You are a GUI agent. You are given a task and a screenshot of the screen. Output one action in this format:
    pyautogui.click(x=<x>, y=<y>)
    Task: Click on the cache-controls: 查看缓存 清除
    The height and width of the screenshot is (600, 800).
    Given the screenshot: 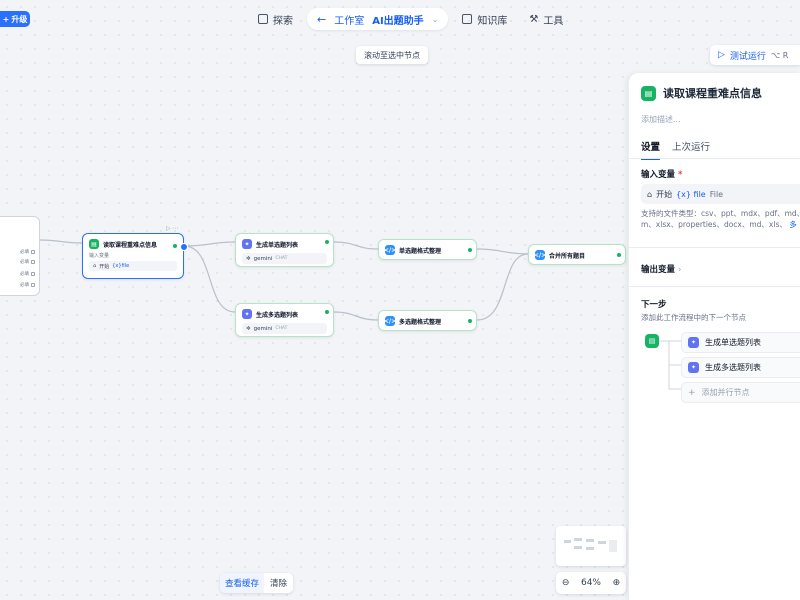 What is the action you would take?
    pyautogui.click(x=257, y=583)
    